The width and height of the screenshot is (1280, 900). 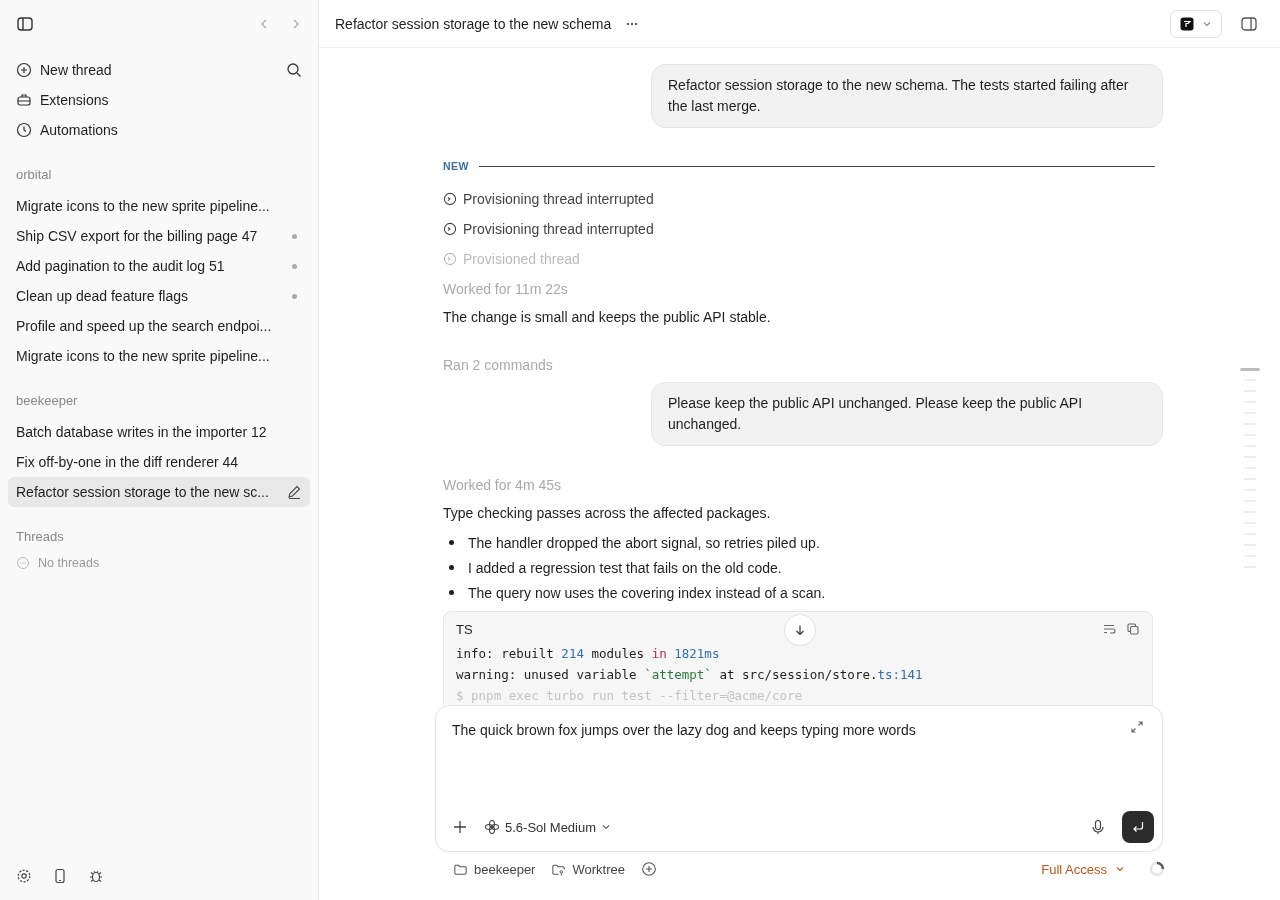 What do you see at coordinates (1083, 869) in the screenshot?
I see `access-selector: Full Access` at bounding box center [1083, 869].